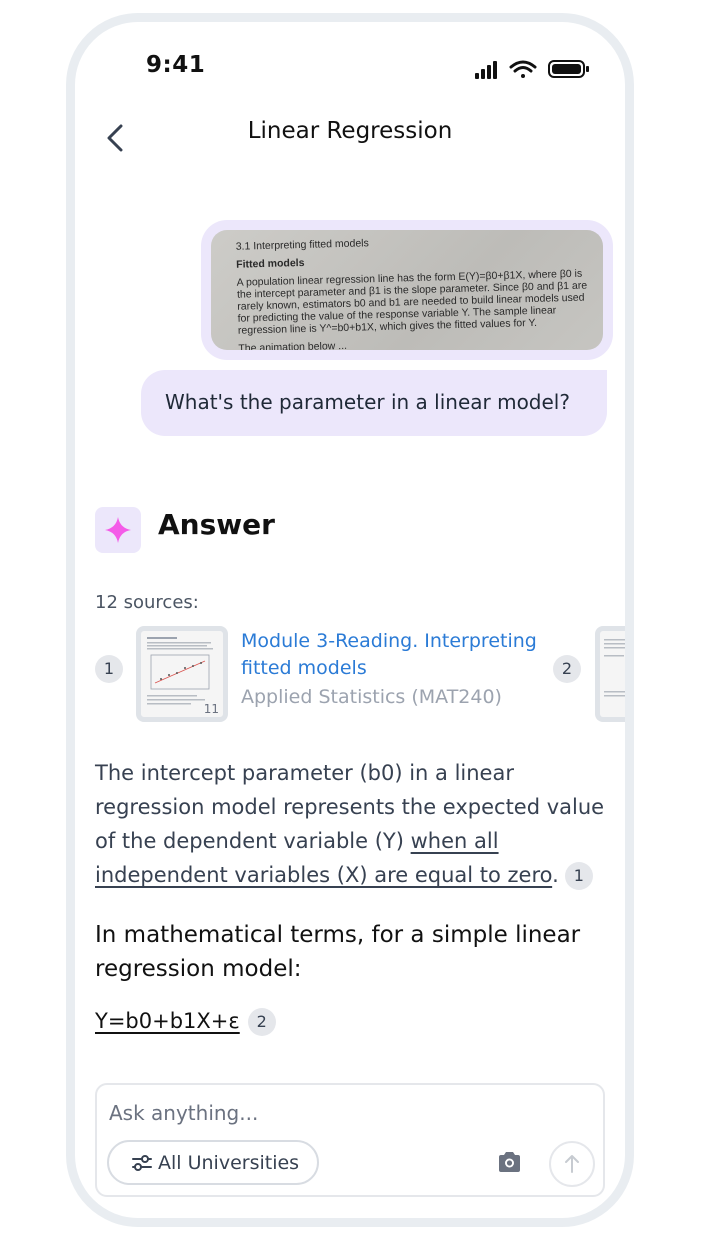  I want to click on signal-icon, so click(486, 70).